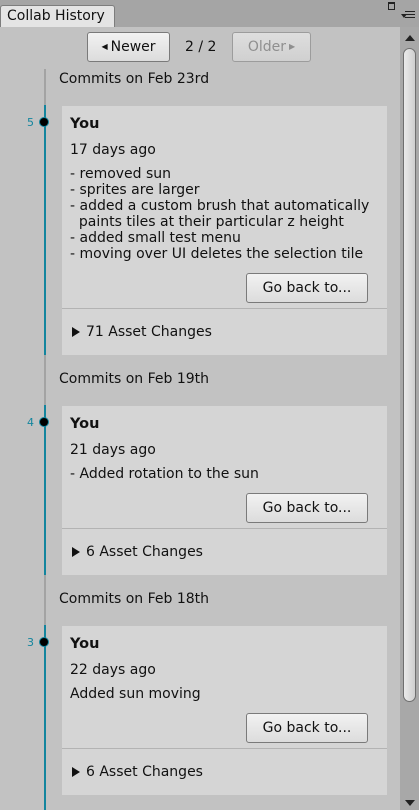 The height and width of the screenshot is (810, 419). Describe the element at coordinates (271, 47) in the screenshot. I see `older-button: Older ▶` at that location.